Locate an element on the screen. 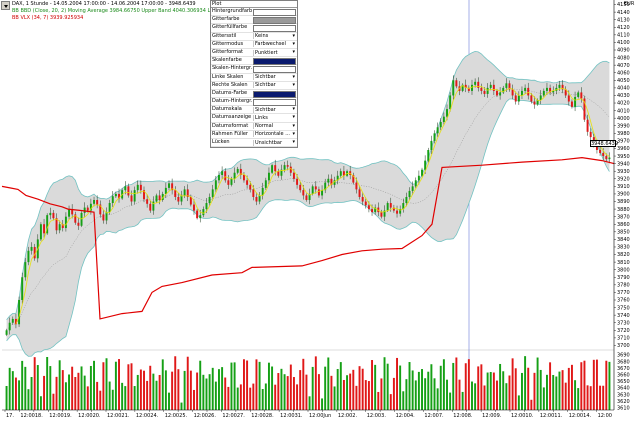 This screenshot has width=640, height=425. price-tick-label: 3890 is located at coordinates (623, 202).